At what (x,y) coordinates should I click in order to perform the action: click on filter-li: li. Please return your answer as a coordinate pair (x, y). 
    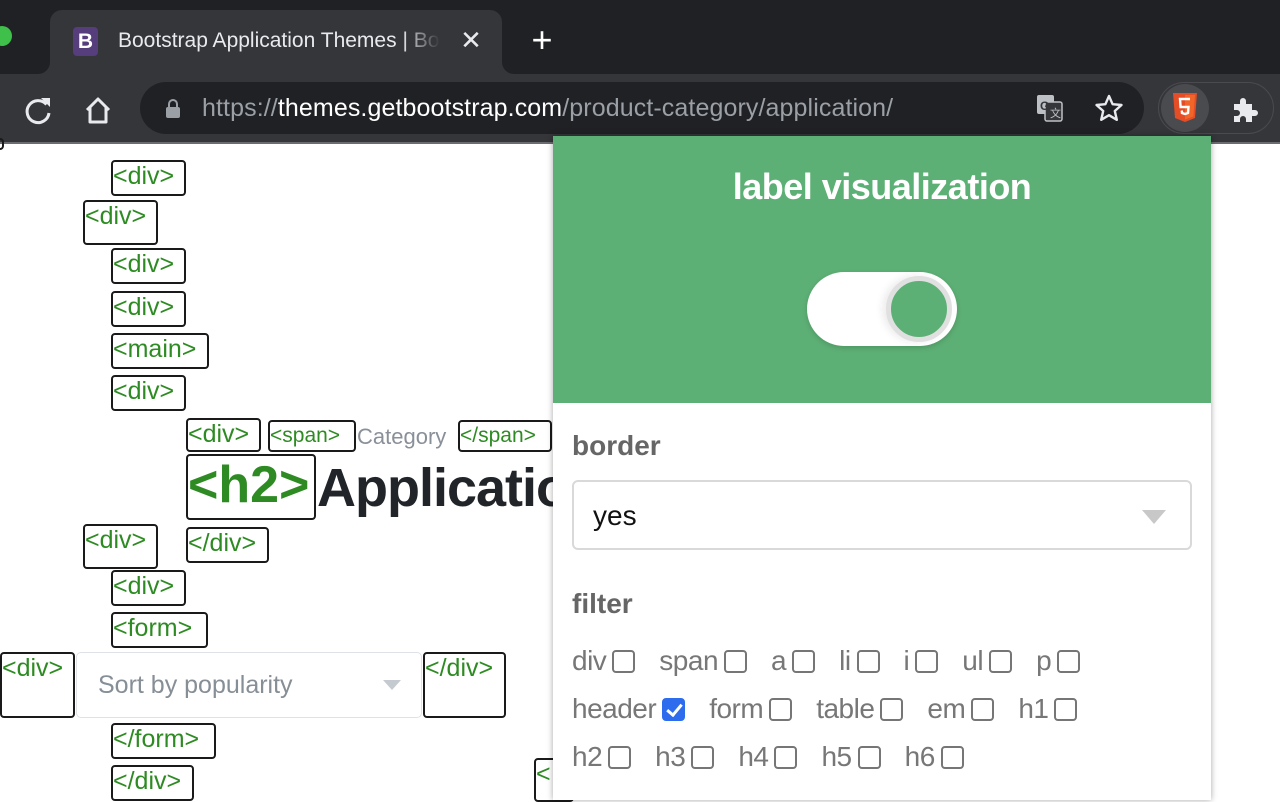
    Looking at the image, I should click on (859, 661).